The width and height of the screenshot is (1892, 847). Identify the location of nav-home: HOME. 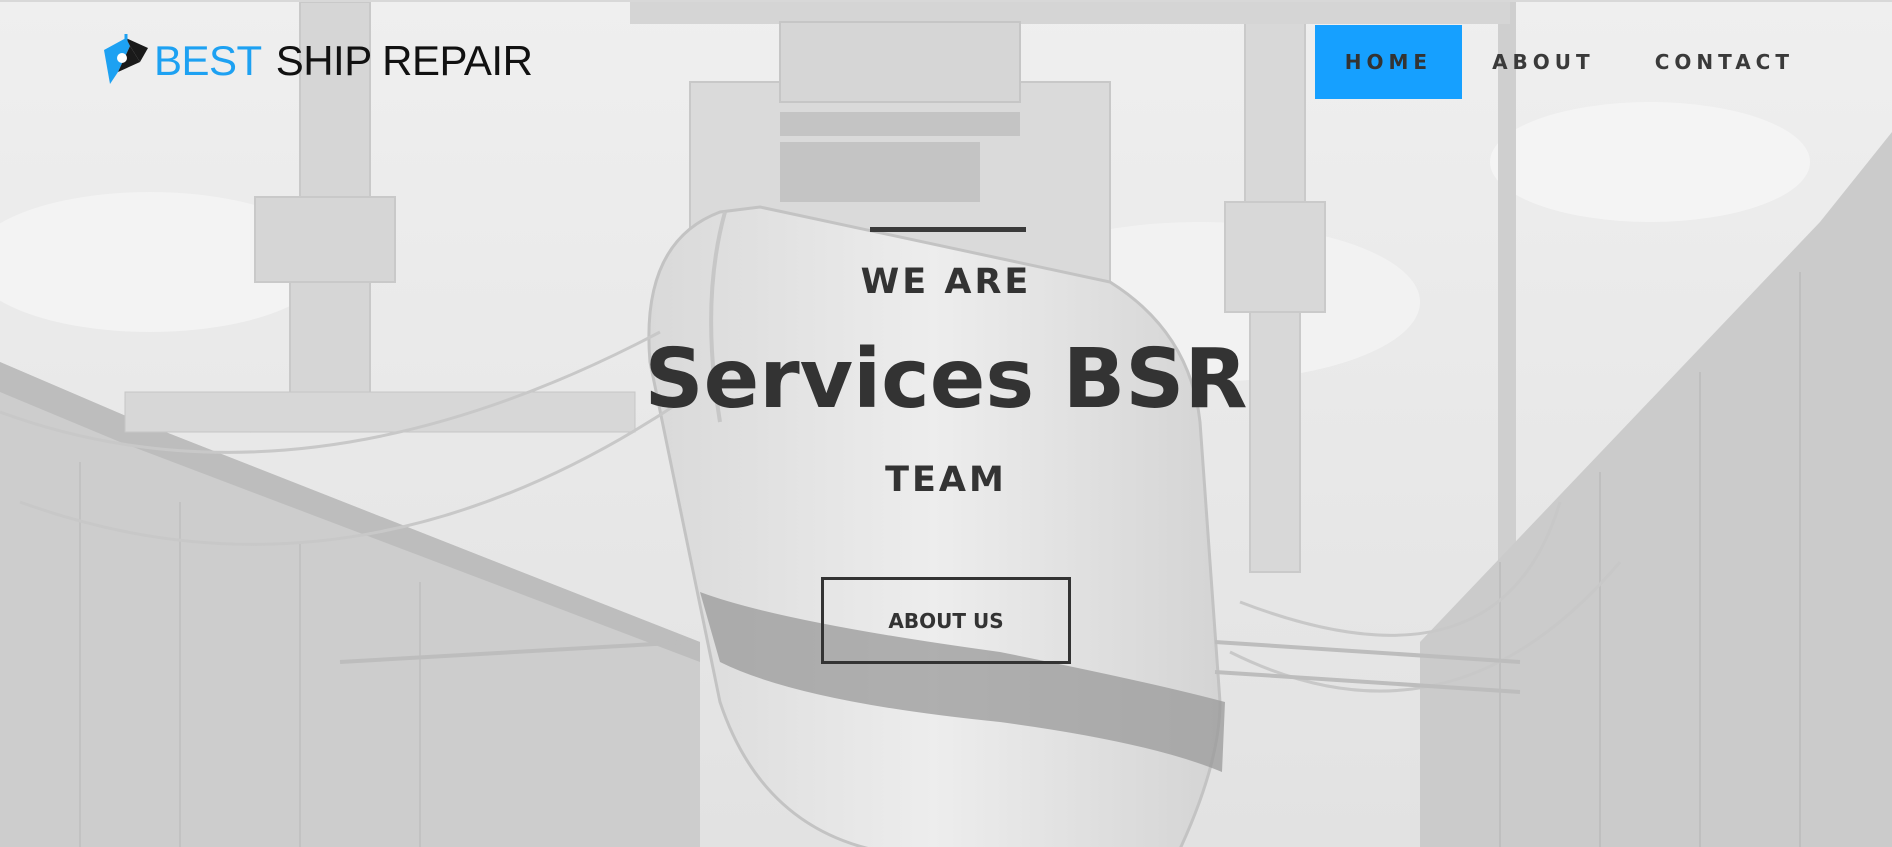
(1388, 62).